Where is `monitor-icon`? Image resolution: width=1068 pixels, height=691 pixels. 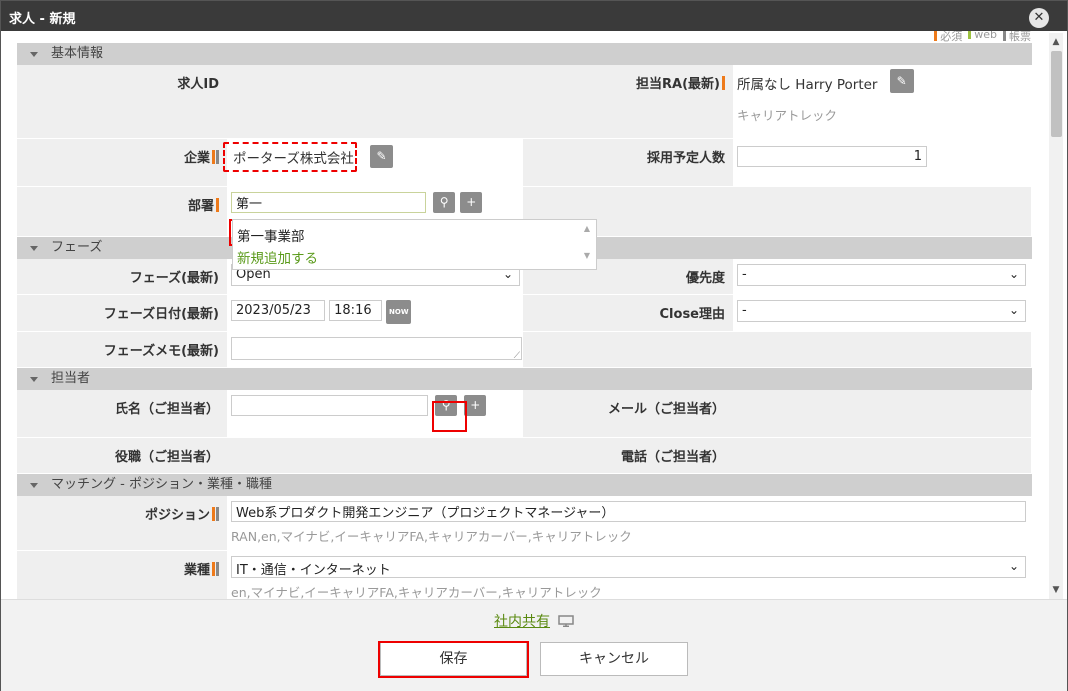
monitor-icon is located at coordinates (566, 621).